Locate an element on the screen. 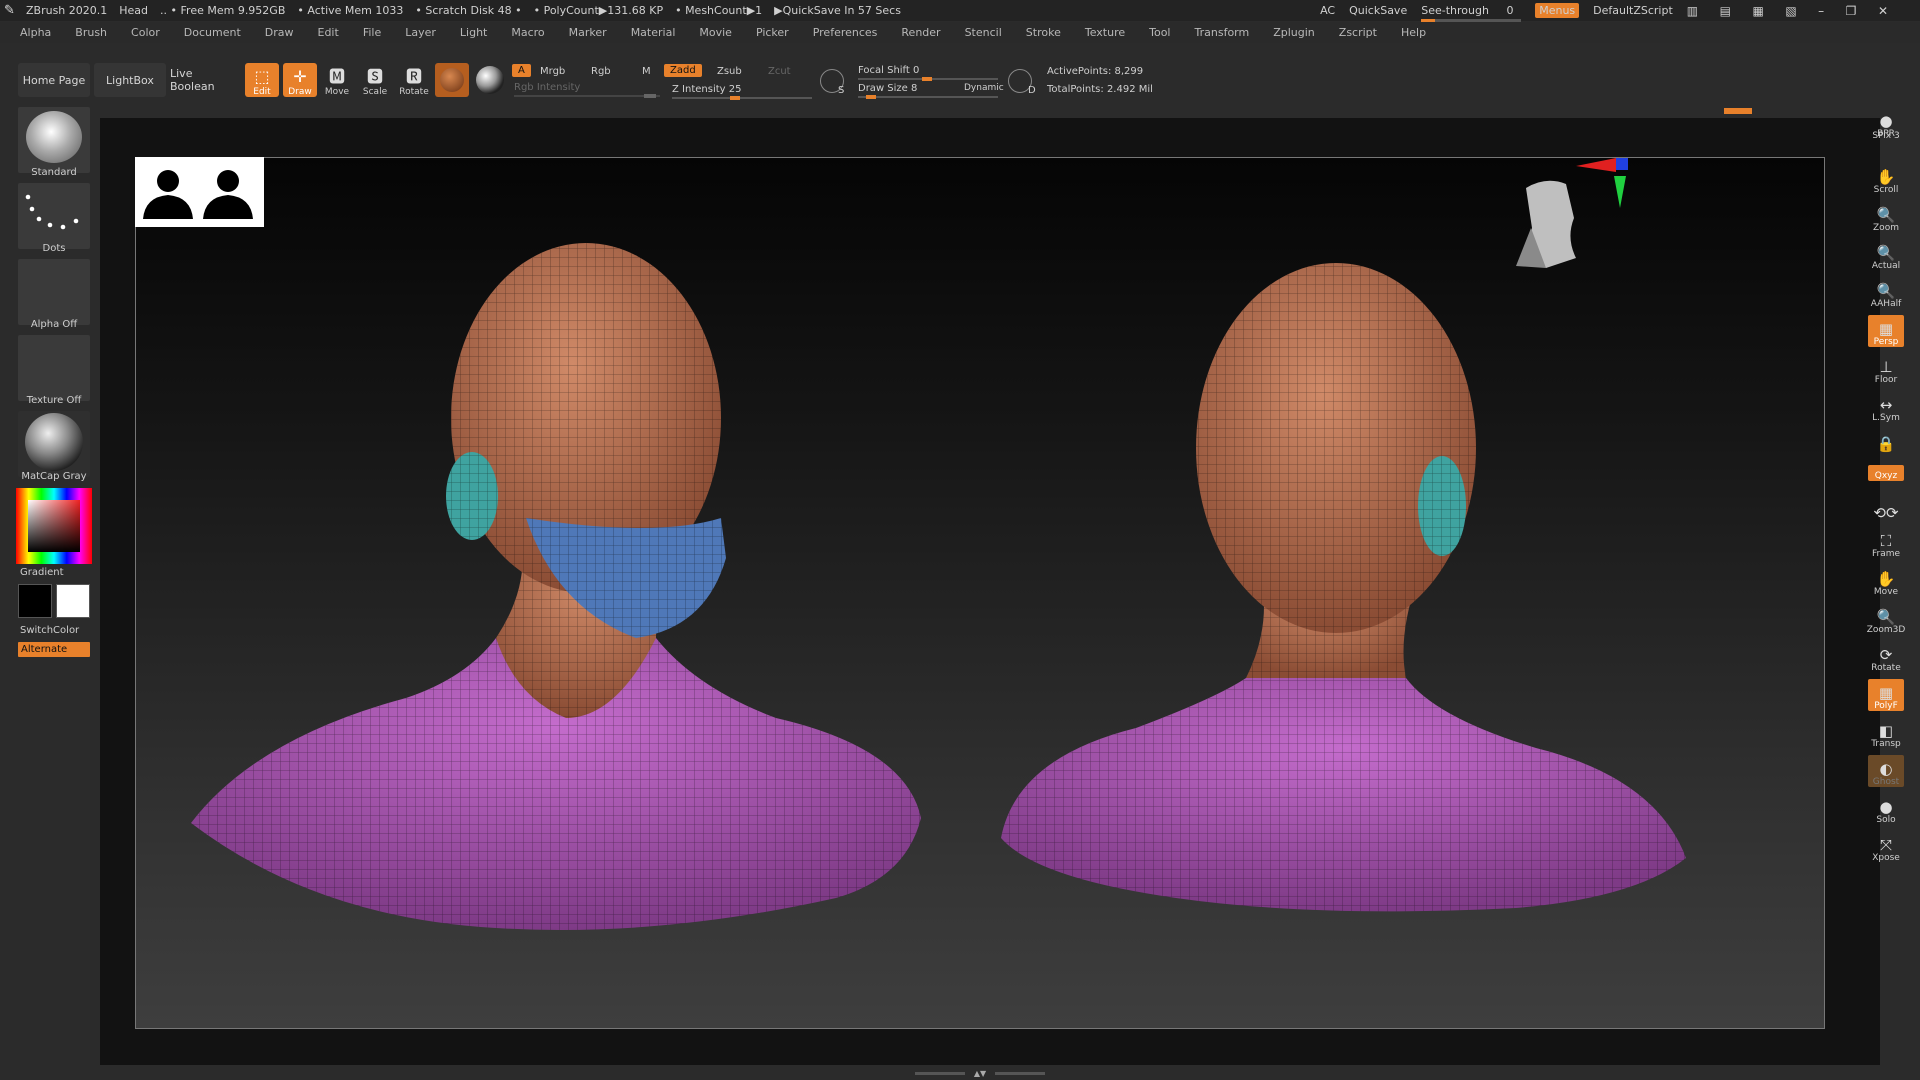  default-zscript: DefaultZScript is located at coordinates (1633, 10).